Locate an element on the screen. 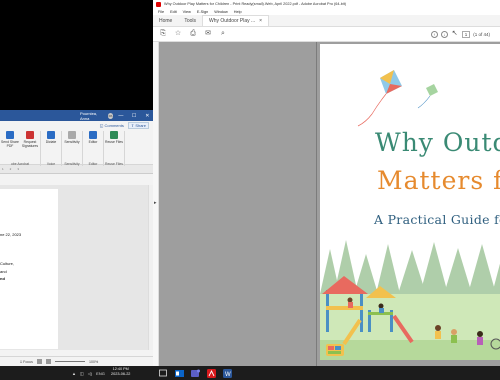  svg-text: W is located at coordinates (228, 375).